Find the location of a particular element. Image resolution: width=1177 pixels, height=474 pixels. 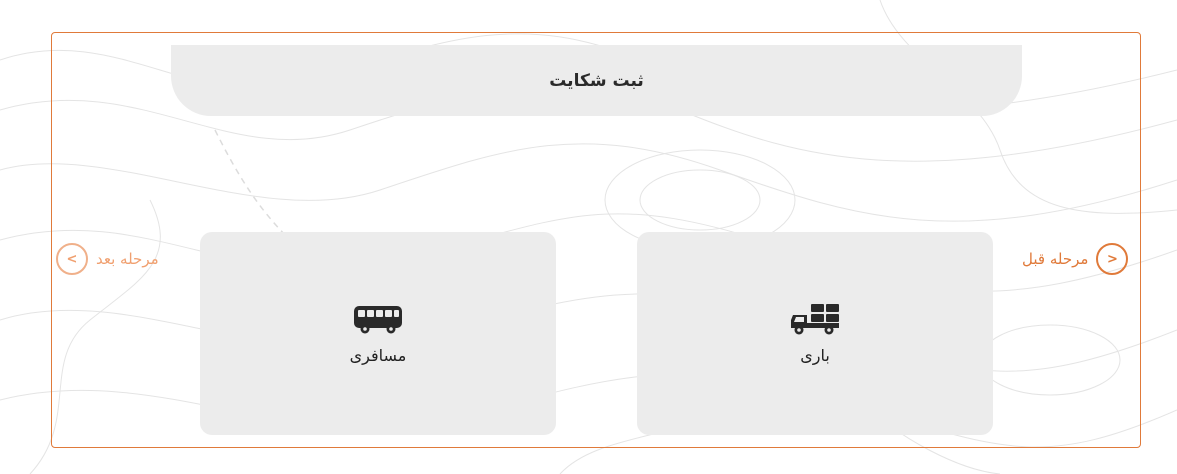

header-tab: ثبت شکایت is located at coordinates (596, 80).